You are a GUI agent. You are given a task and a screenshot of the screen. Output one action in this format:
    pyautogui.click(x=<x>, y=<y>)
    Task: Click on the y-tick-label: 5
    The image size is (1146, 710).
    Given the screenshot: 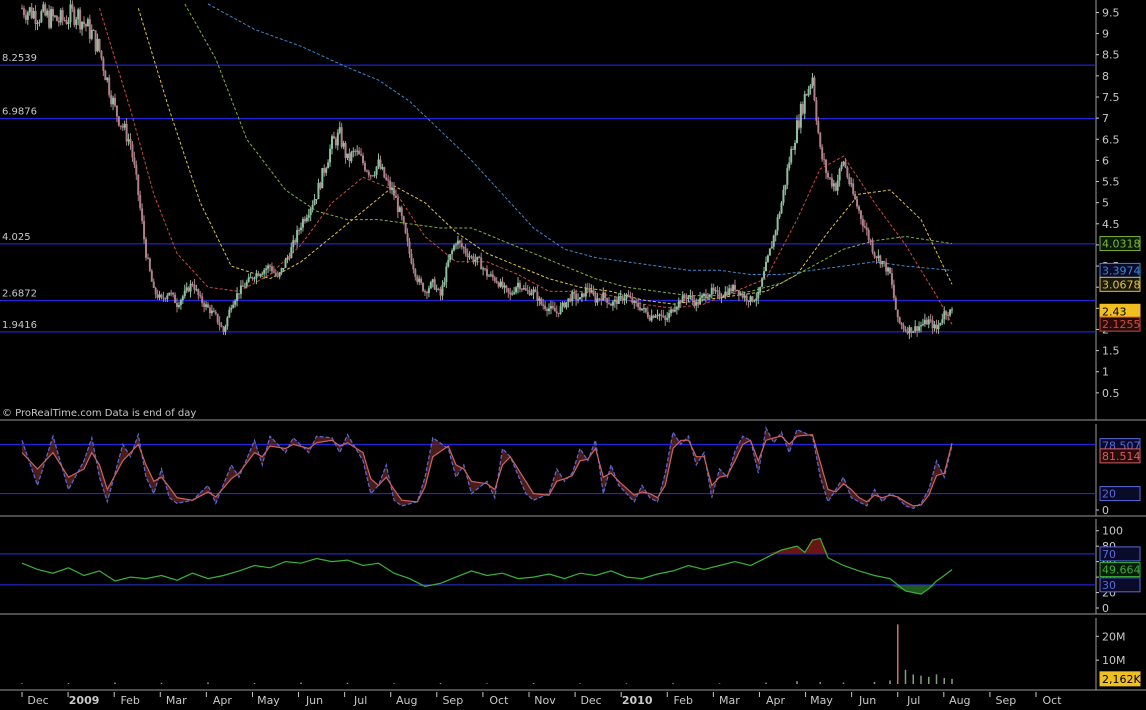 What is the action you would take?
    pyautogui.click(x=1105, y=203)
    